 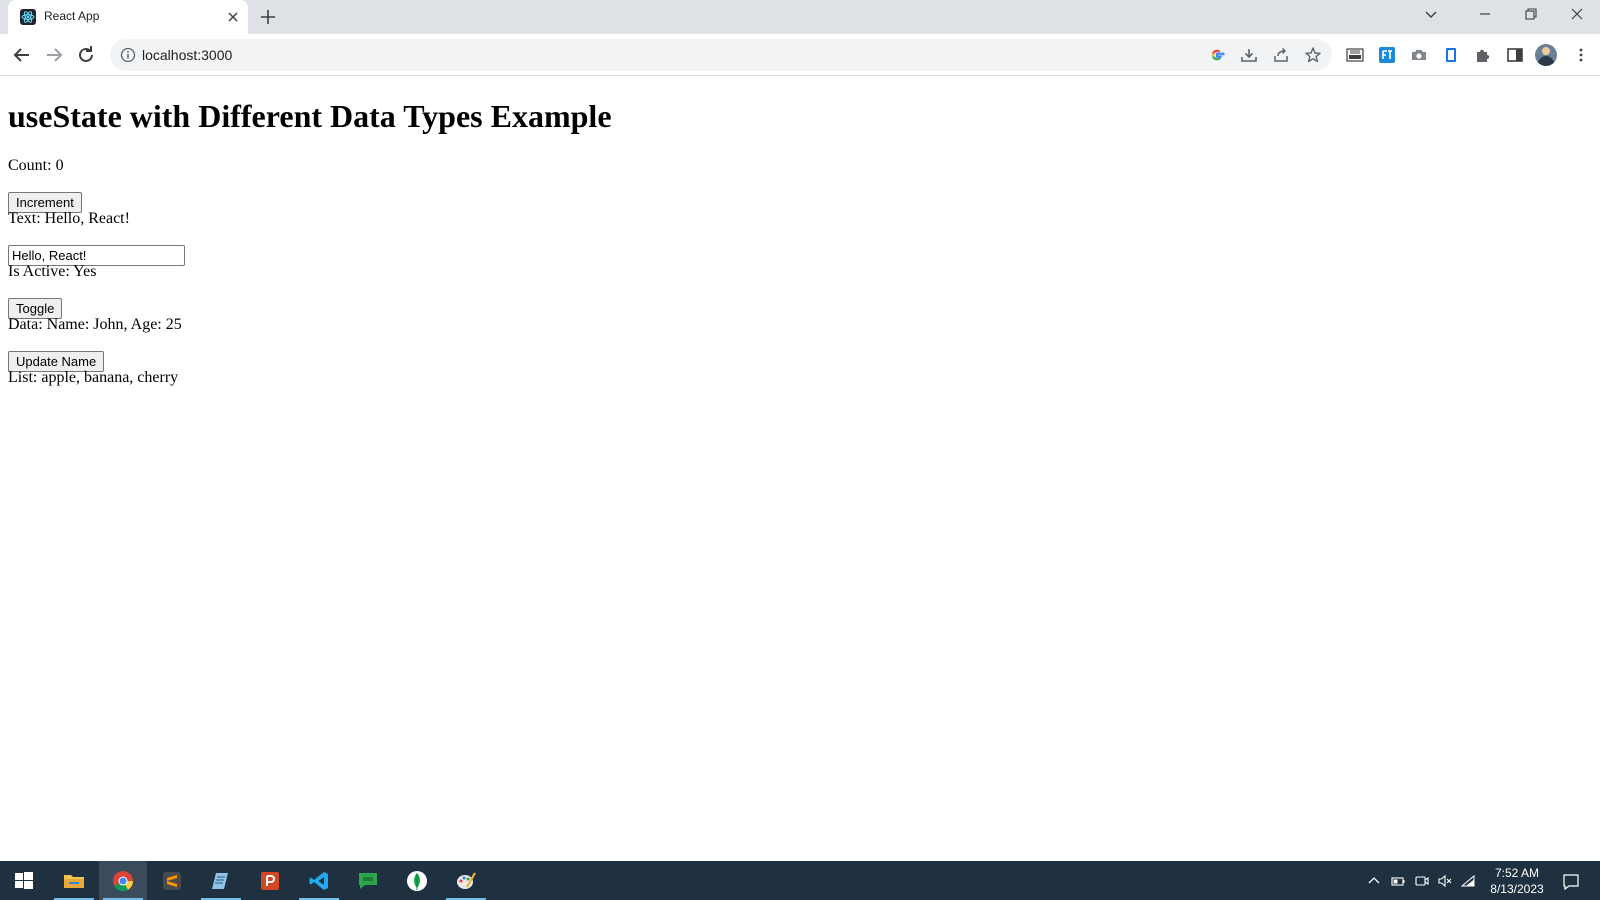 I want to click on browser-tab-strip: React App, so click(x=800, y=17).